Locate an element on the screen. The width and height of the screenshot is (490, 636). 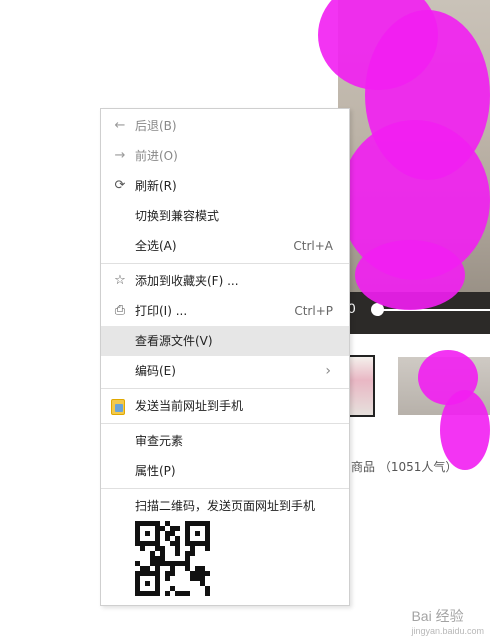
shortcut-label: Ctrl+P is located at coordinates (313, 311).